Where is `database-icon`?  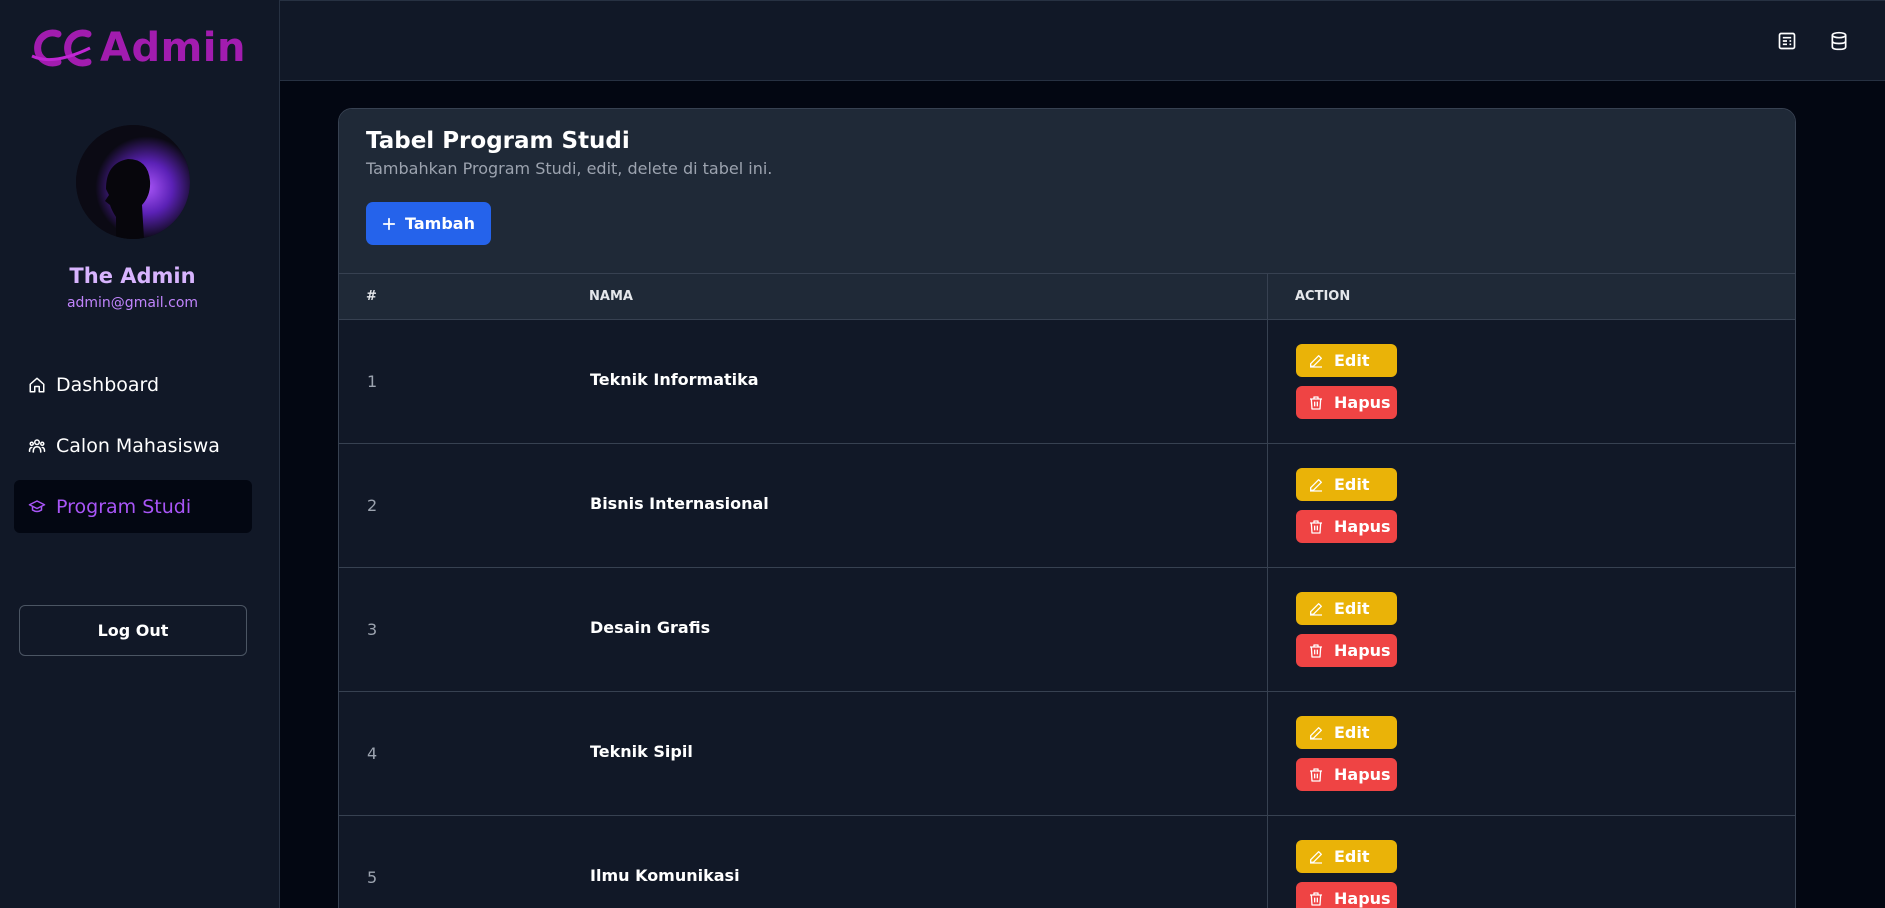
database-icon is located at coordinates (1839, 41).